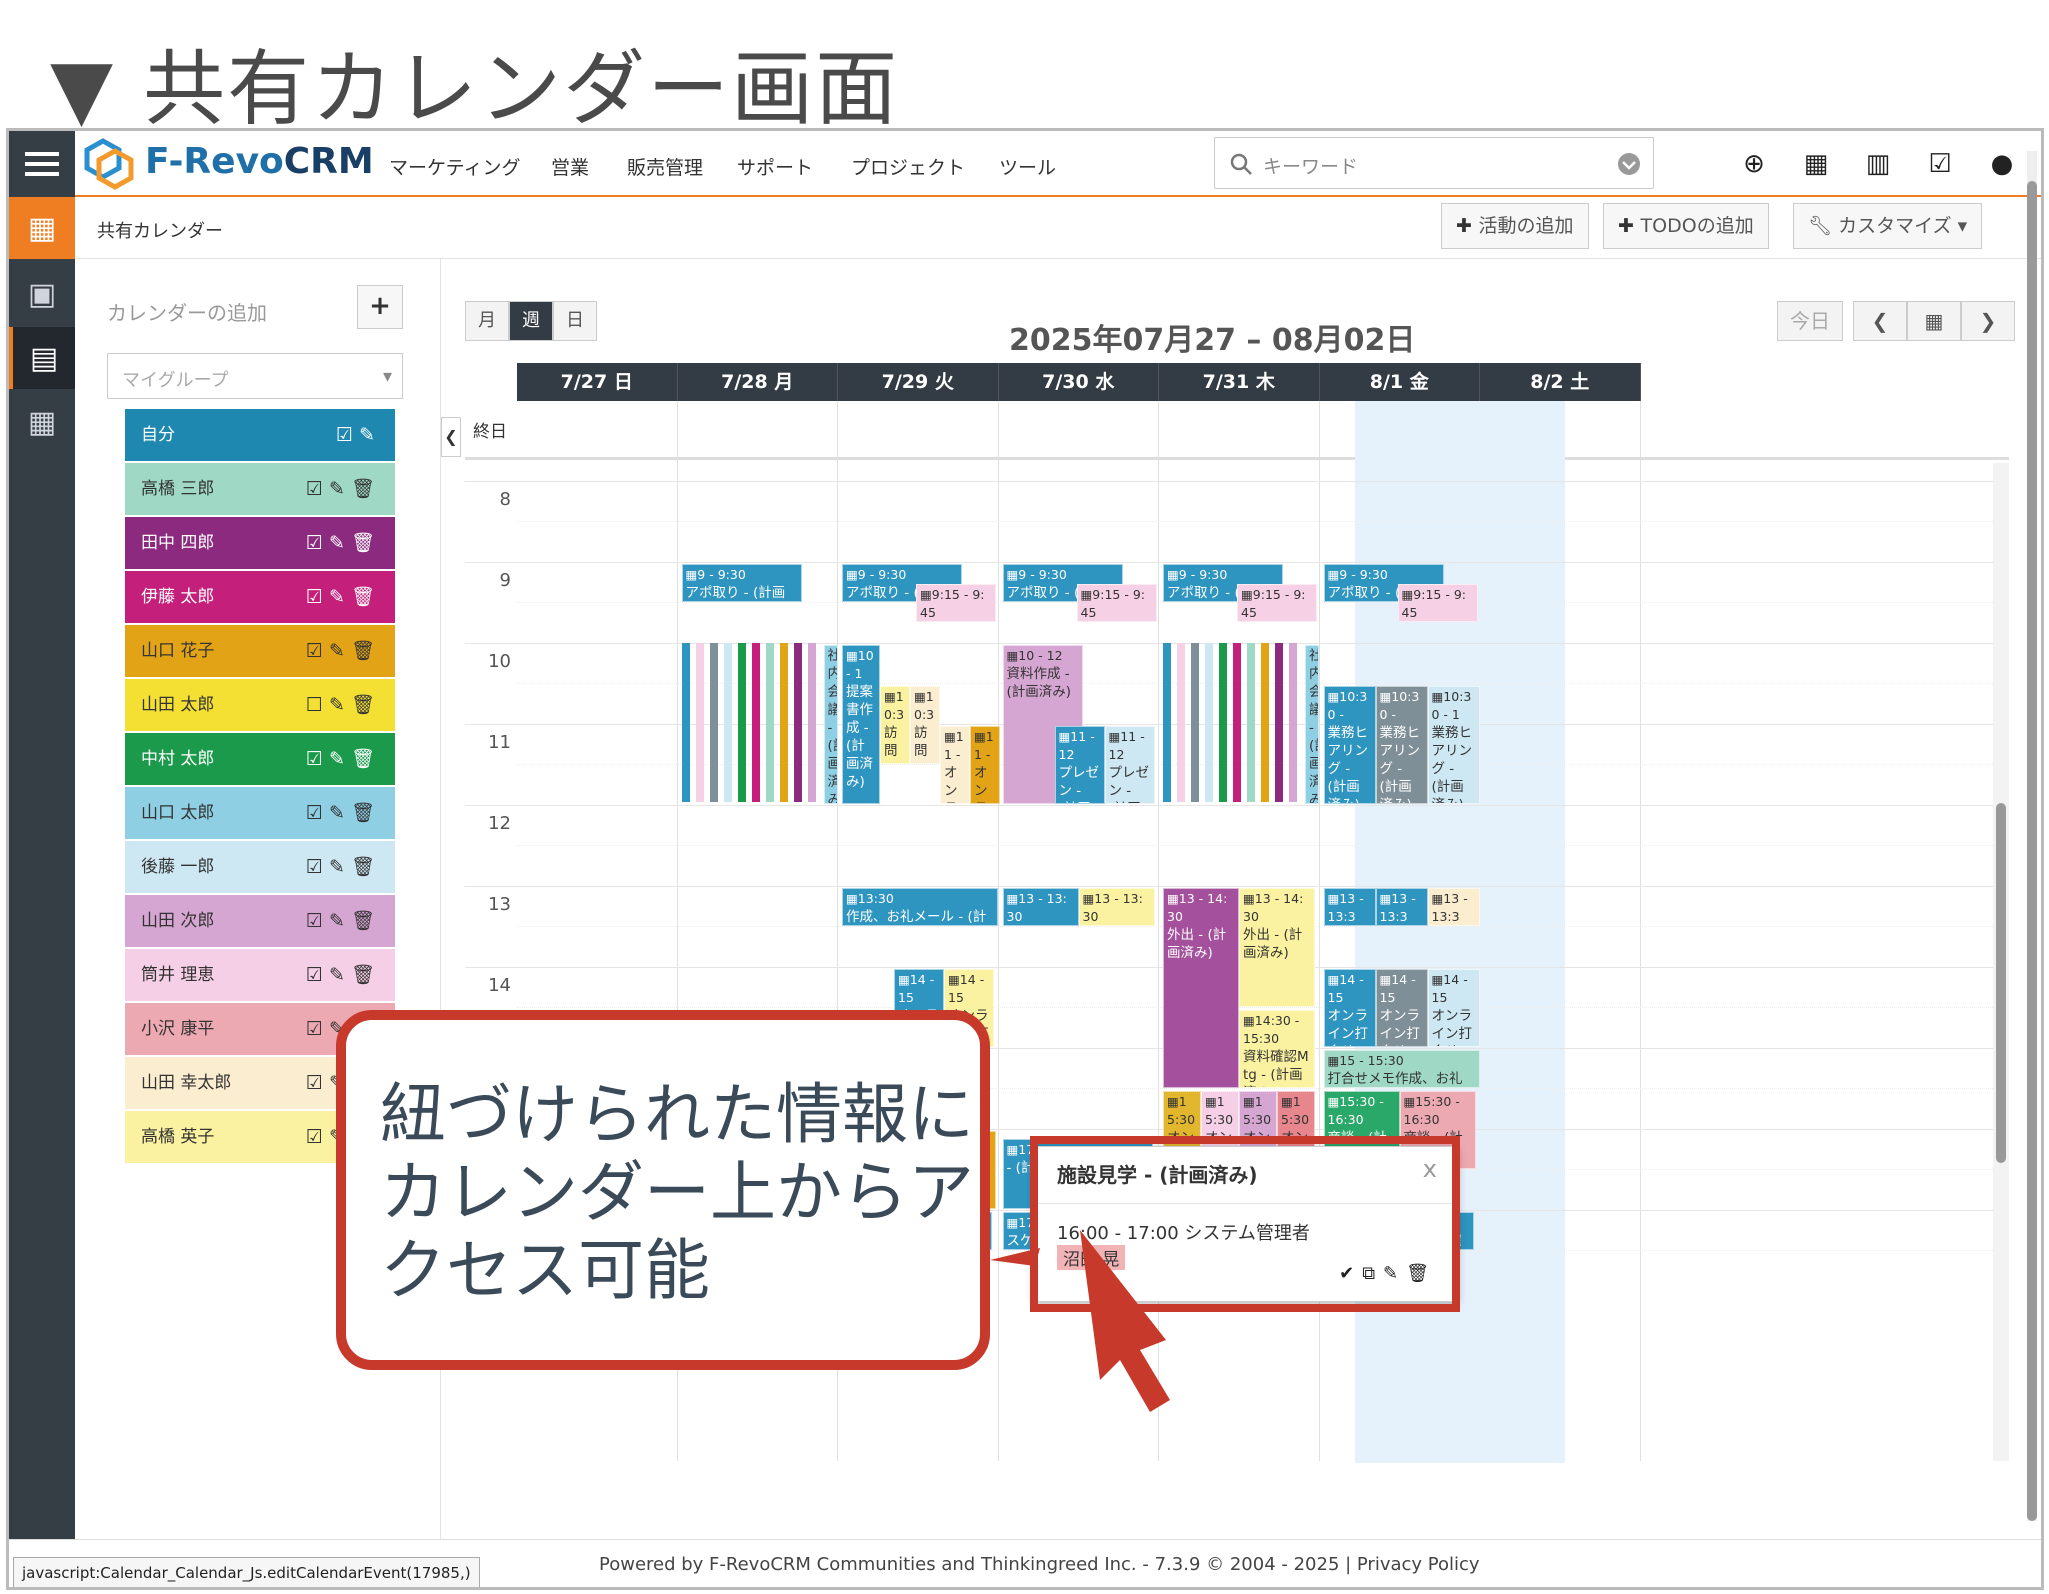 The height and width of the screenshot is (1594, 2049). Describe the element at coordinates (1027, 166) in the screenshot. I see `nav-tools: ツール` at that location.